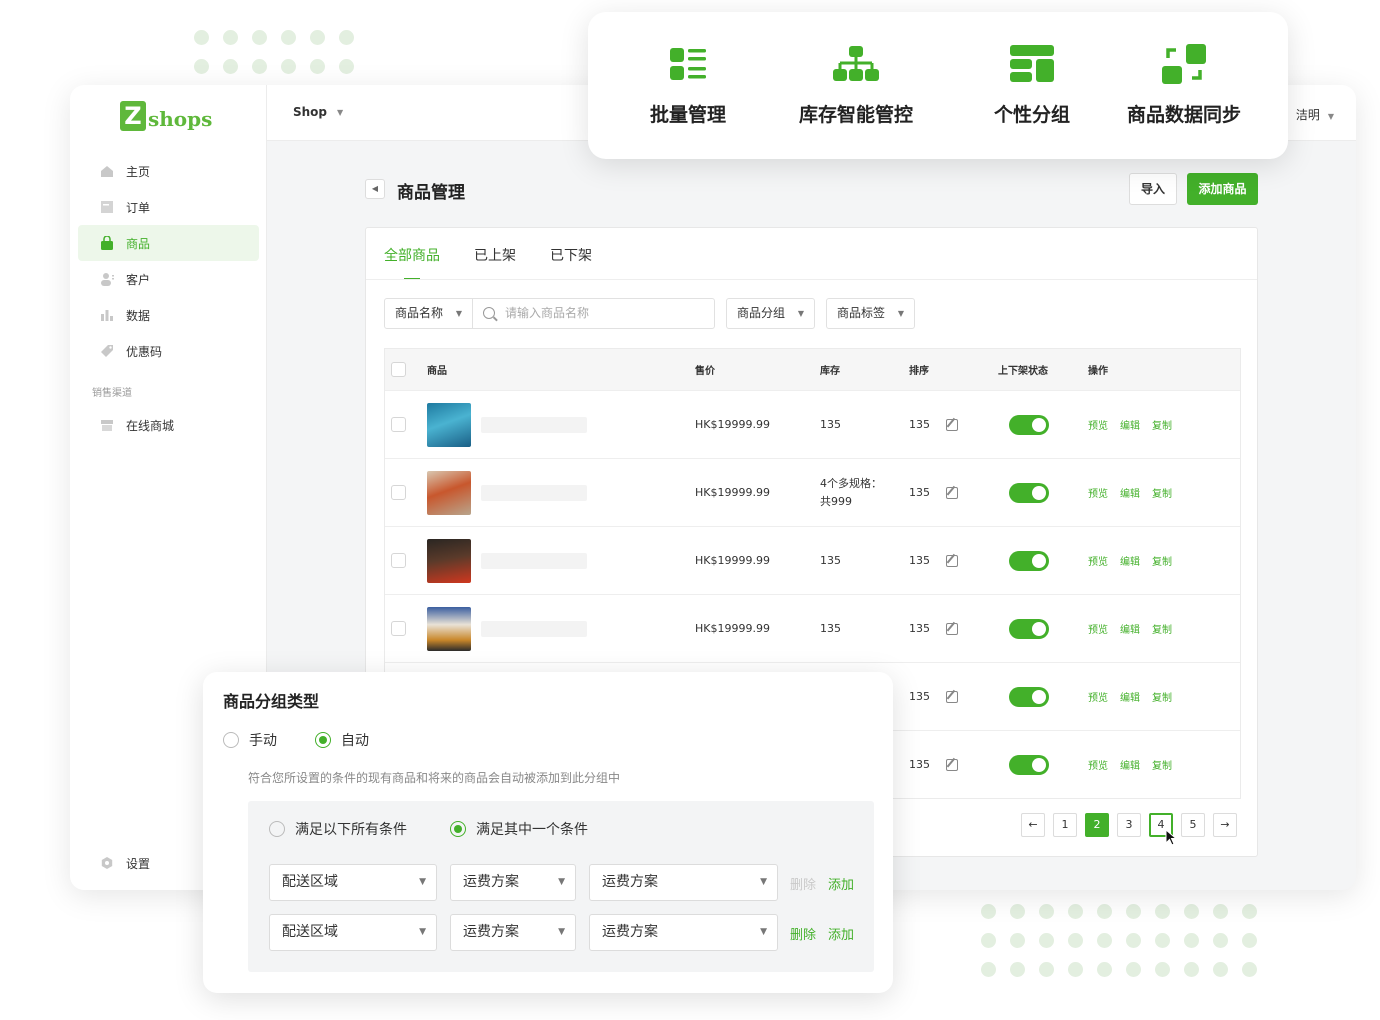 The height and width of the screenshot is (1020, 1380). What do you see at coordinates (107, 863) in the screenshot?
I see `gear-icon` at bounding box center [107, 863].